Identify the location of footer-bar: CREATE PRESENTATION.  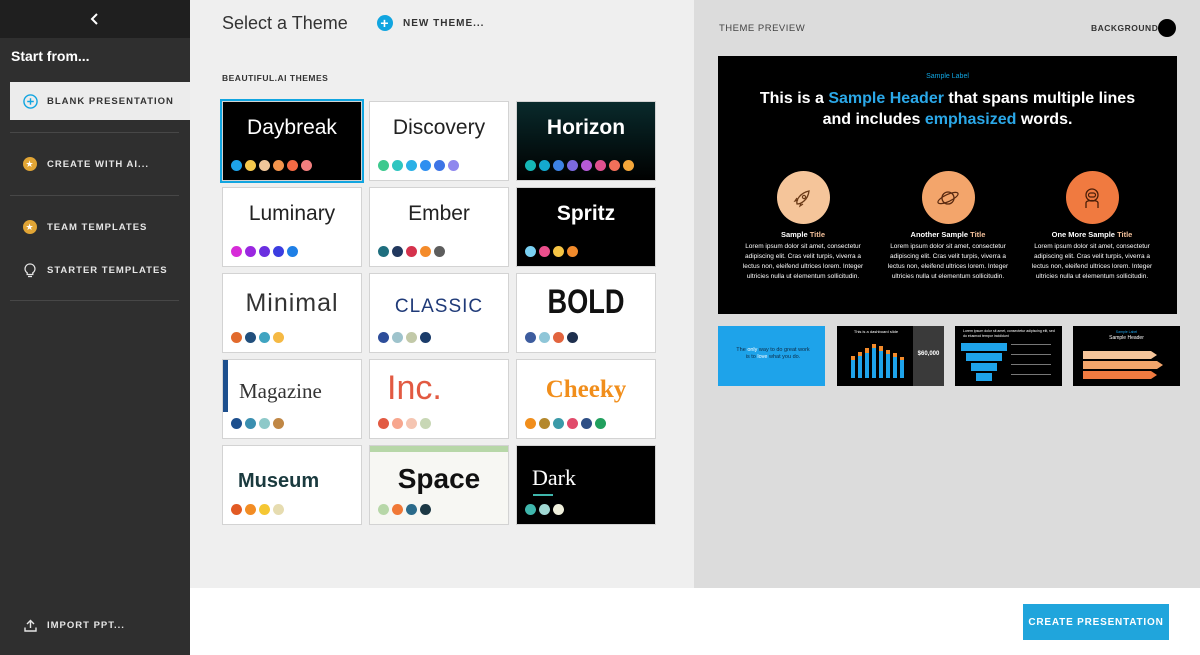
(695, 621).